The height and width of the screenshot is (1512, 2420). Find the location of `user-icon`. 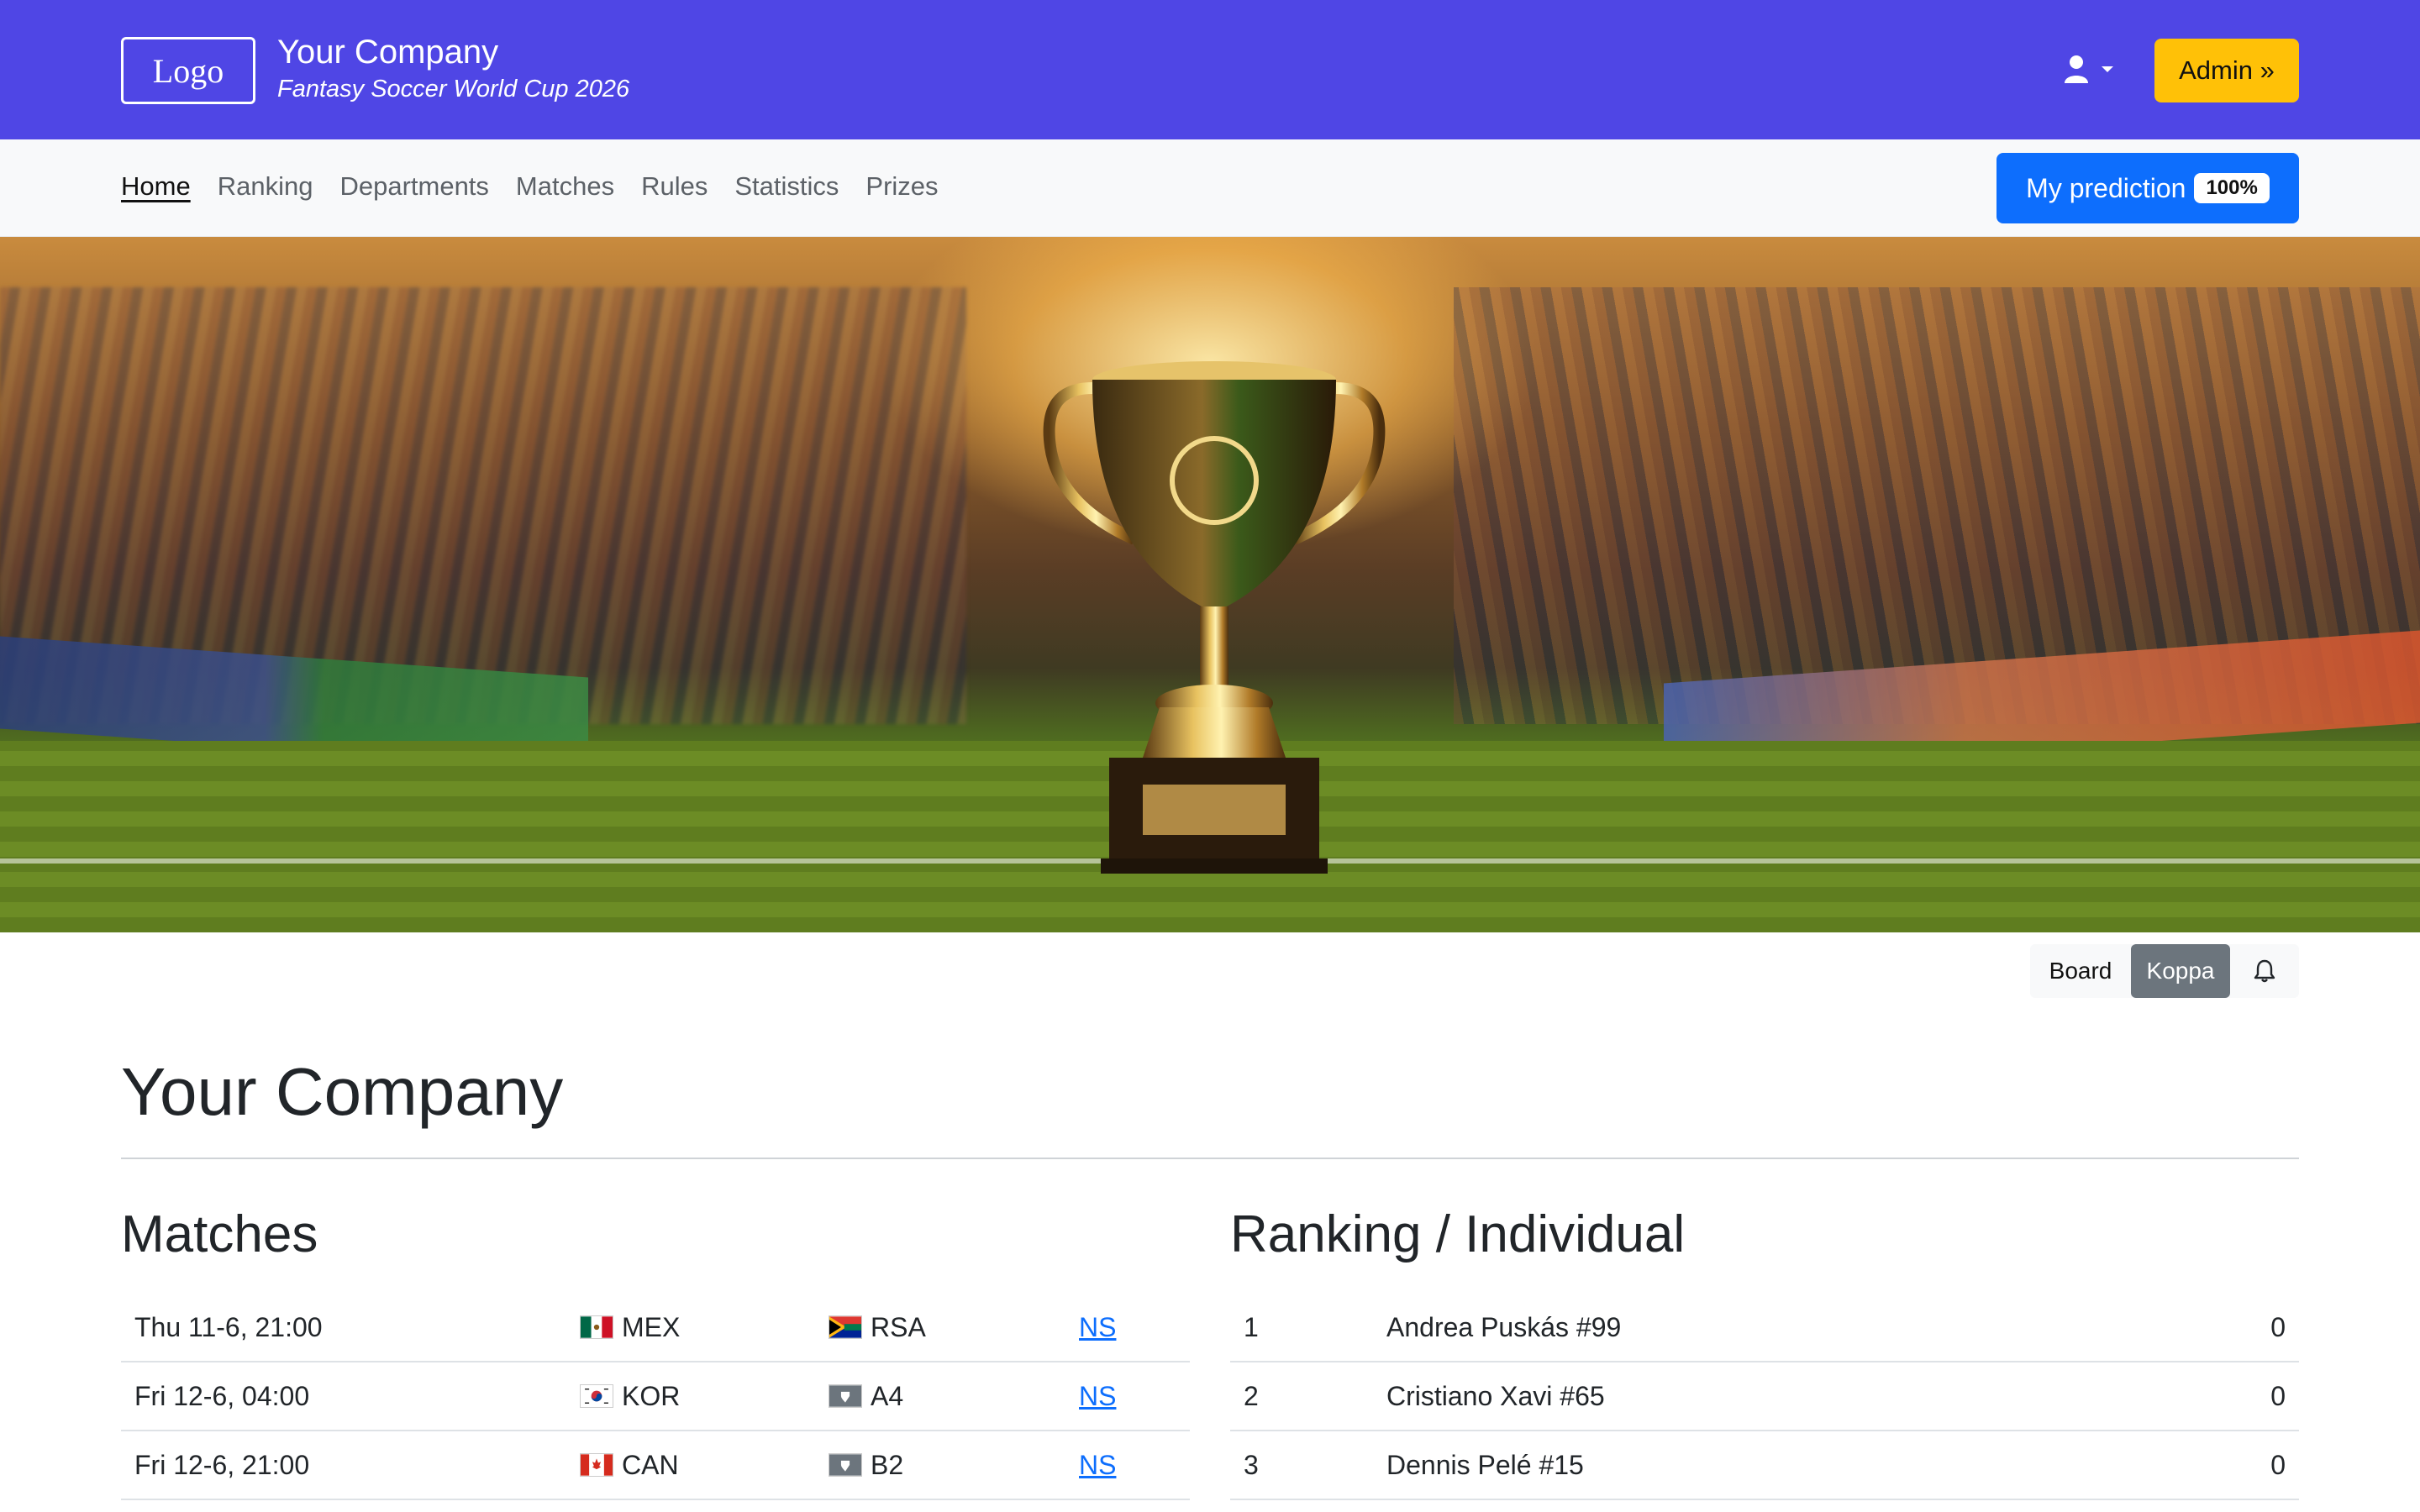

user-icon is located at coordinates (2076, 71).